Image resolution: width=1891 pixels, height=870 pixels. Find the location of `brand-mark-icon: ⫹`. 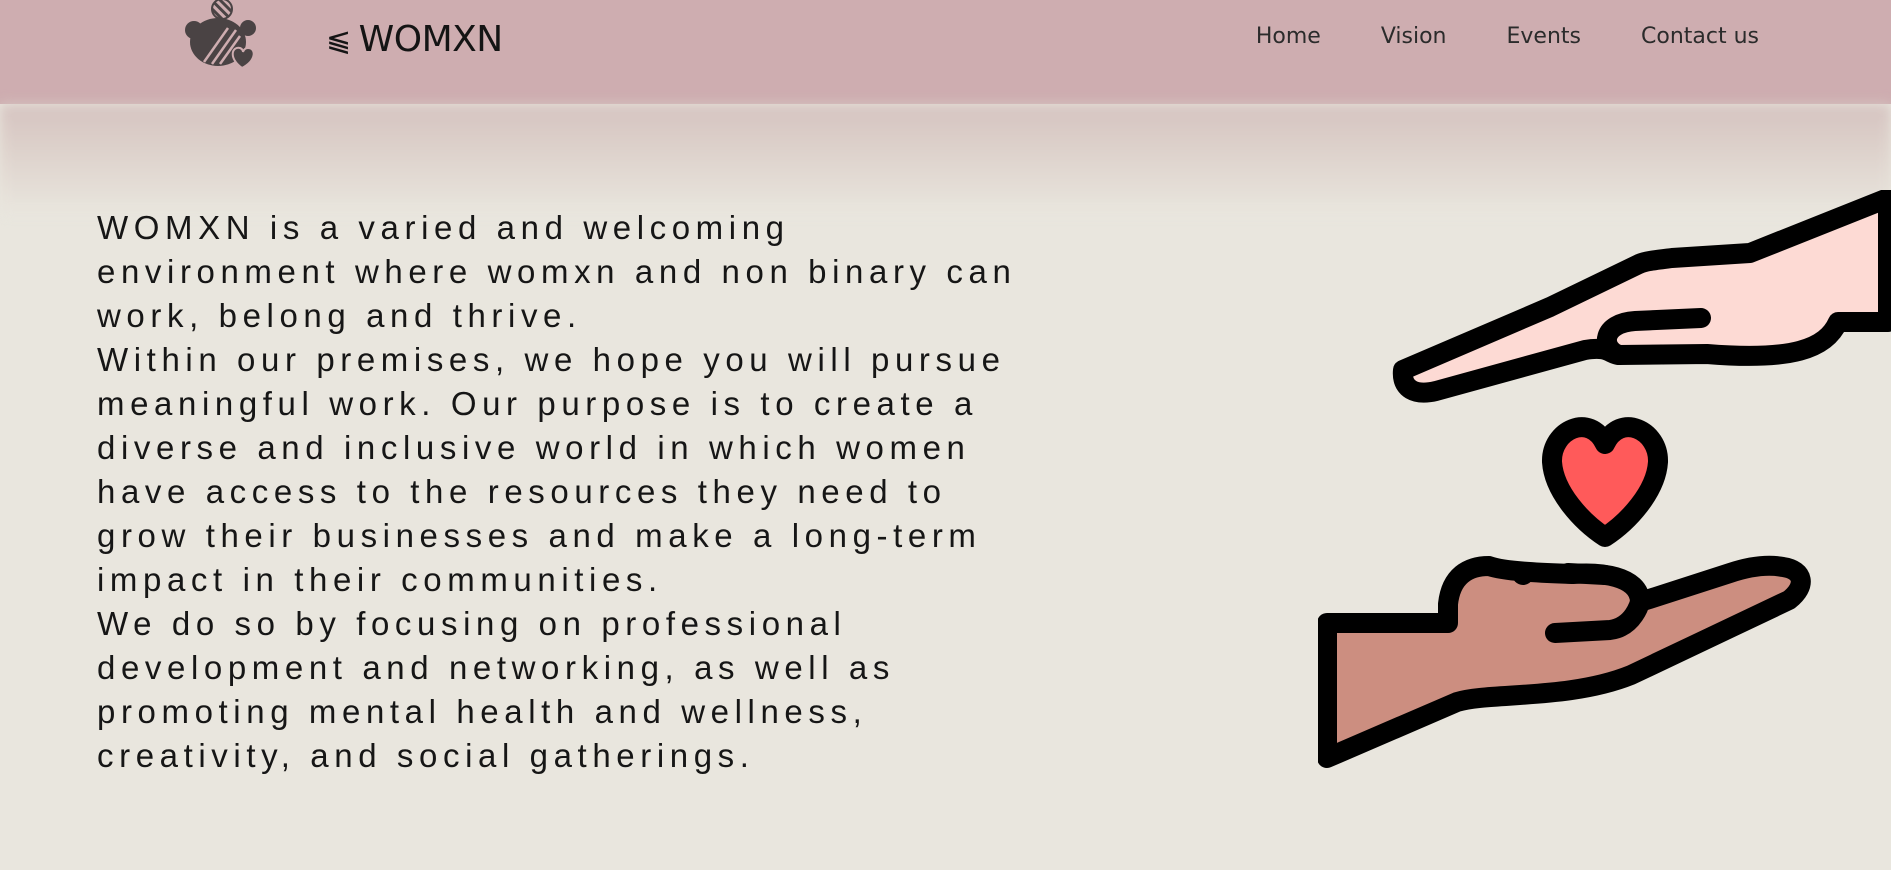

brand-mark-icon: ⫹ is located at coordinates (338, 39).